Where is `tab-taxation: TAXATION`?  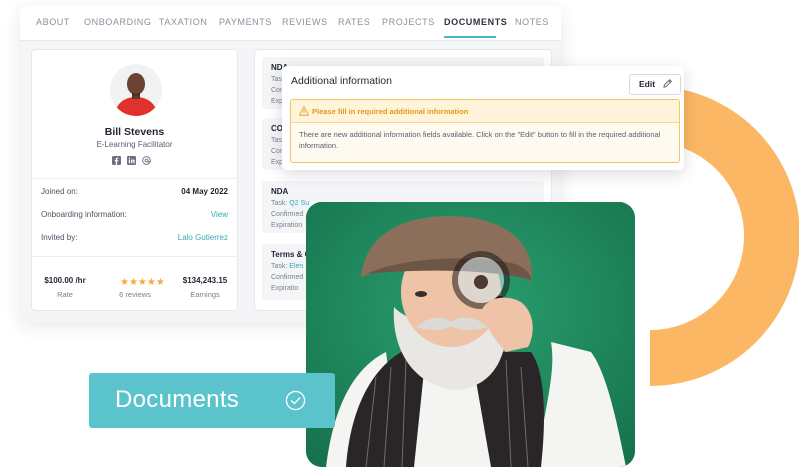 tab-taxation: TAXATION is located at coordinates (183, 22).